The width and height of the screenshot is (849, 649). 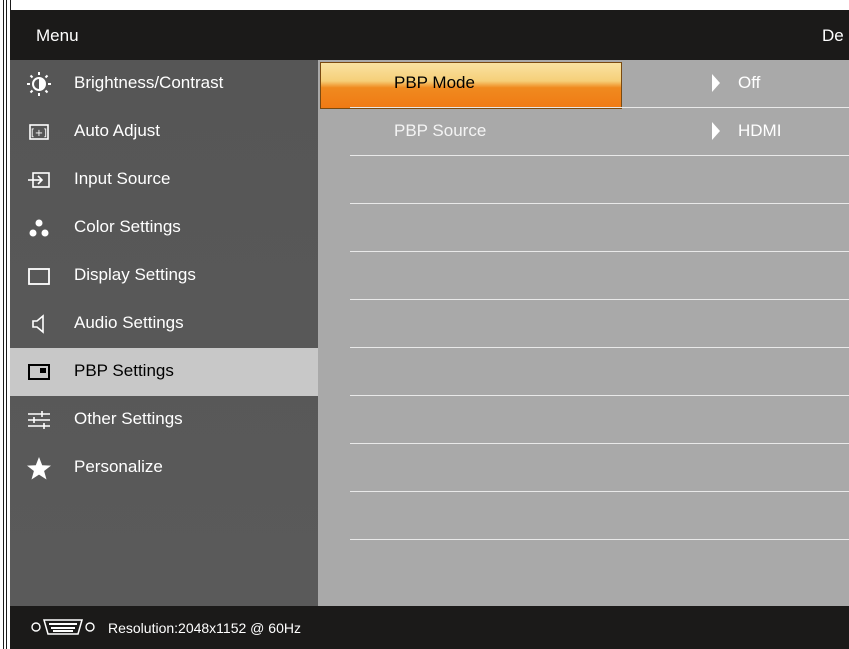 I want to click on sidebar-item-input-source: Input Source, so click(x=164, y=180).